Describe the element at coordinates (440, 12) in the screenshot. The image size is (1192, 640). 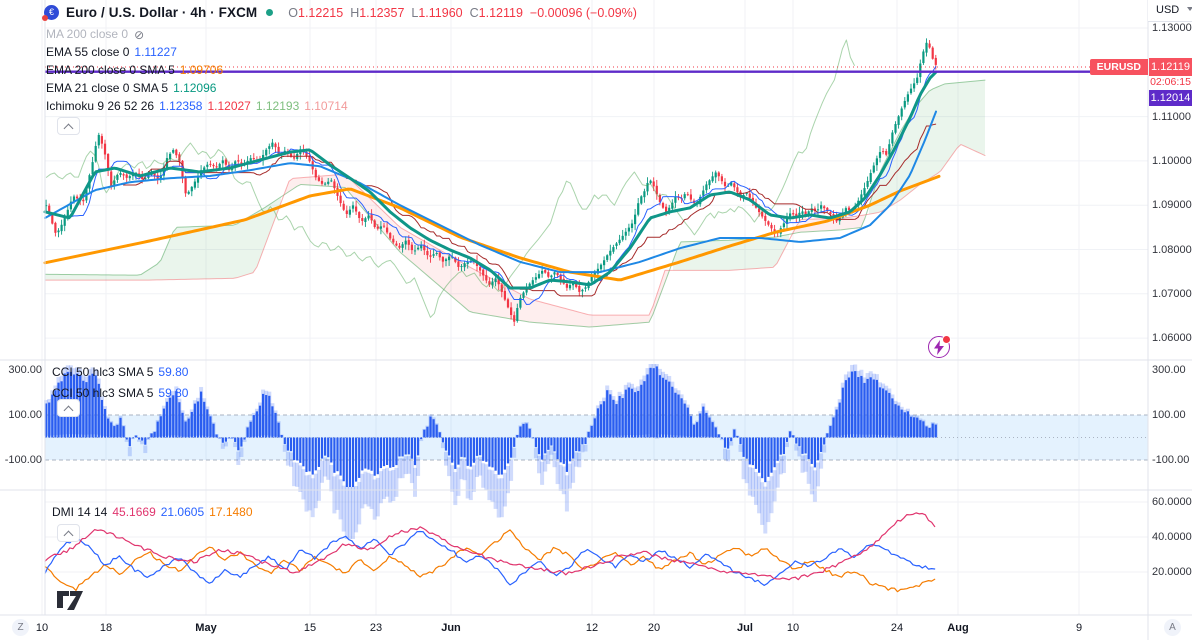
I see `ohlc-value: 1.11960` at that location.